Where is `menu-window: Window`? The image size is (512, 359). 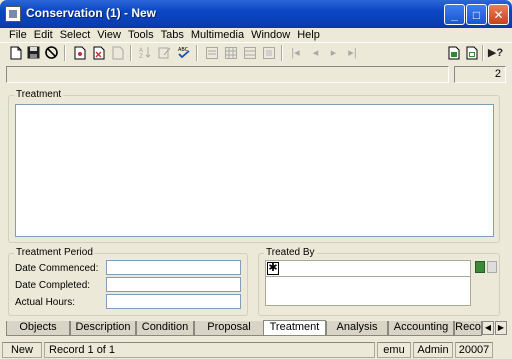 menu-window: Window is located at coordinates (271, 35).